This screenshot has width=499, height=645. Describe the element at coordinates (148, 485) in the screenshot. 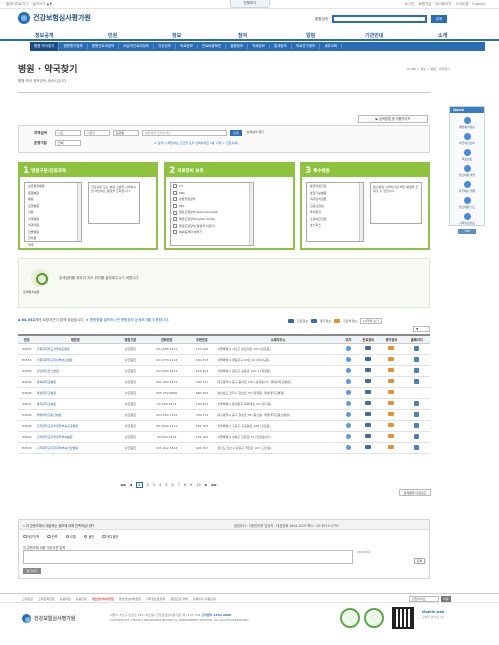

I see `page-number: 2` at that location.